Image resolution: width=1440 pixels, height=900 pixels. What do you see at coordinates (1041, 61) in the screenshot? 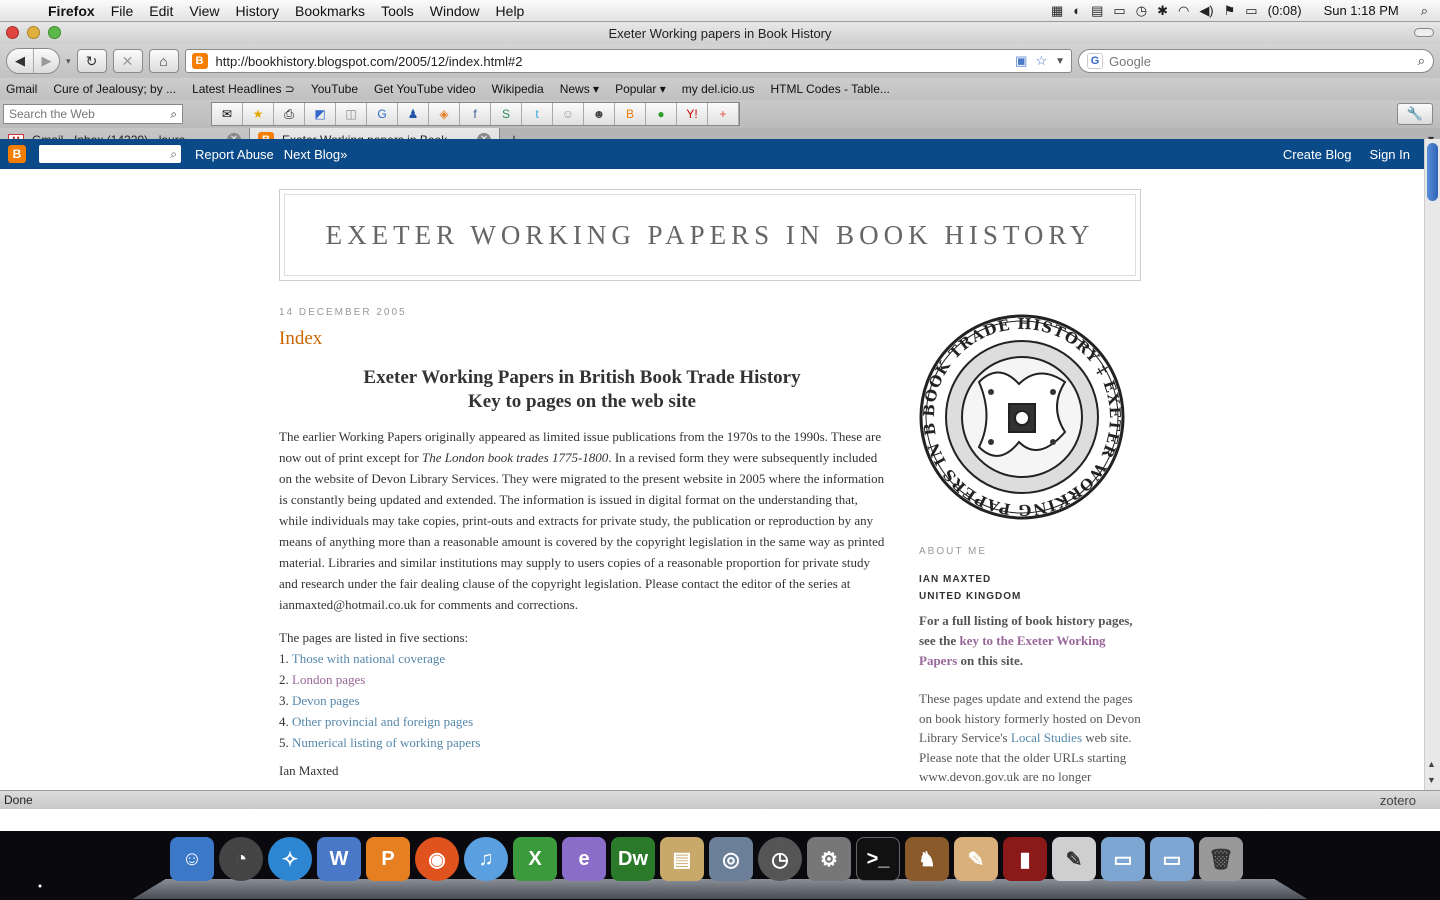
I see `bookmark-star-icon: ☆` at bounding box center [1041, 61].